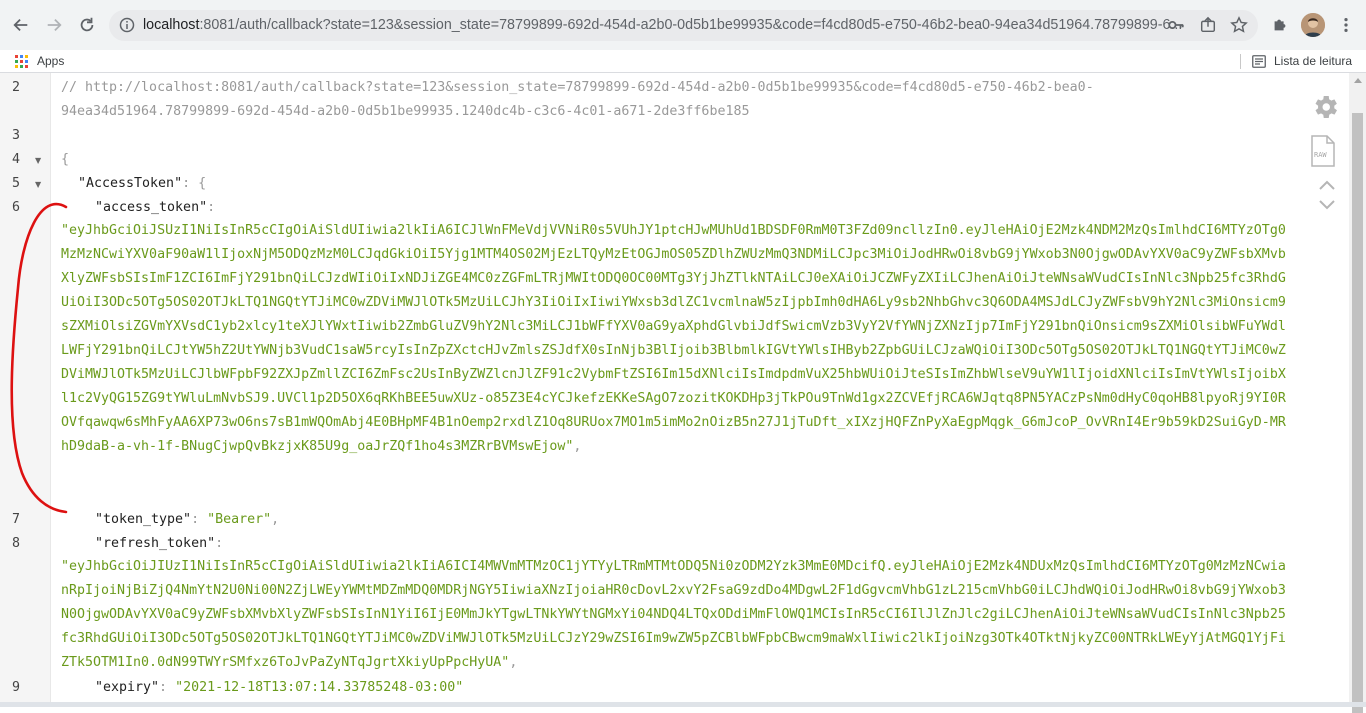 This screenshot has height=713, width=1366. What do you see at coordinates (15, 159) in the screenshot?
I see `line-number: 4` at bounding box center [15, 159].